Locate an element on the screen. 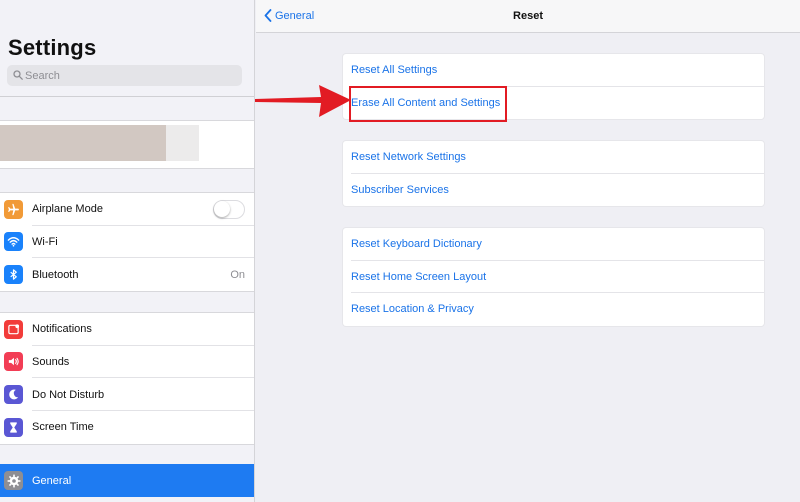 The image size is (800, 502). sidebar-item-label: General is located at coordinates (52, 480).